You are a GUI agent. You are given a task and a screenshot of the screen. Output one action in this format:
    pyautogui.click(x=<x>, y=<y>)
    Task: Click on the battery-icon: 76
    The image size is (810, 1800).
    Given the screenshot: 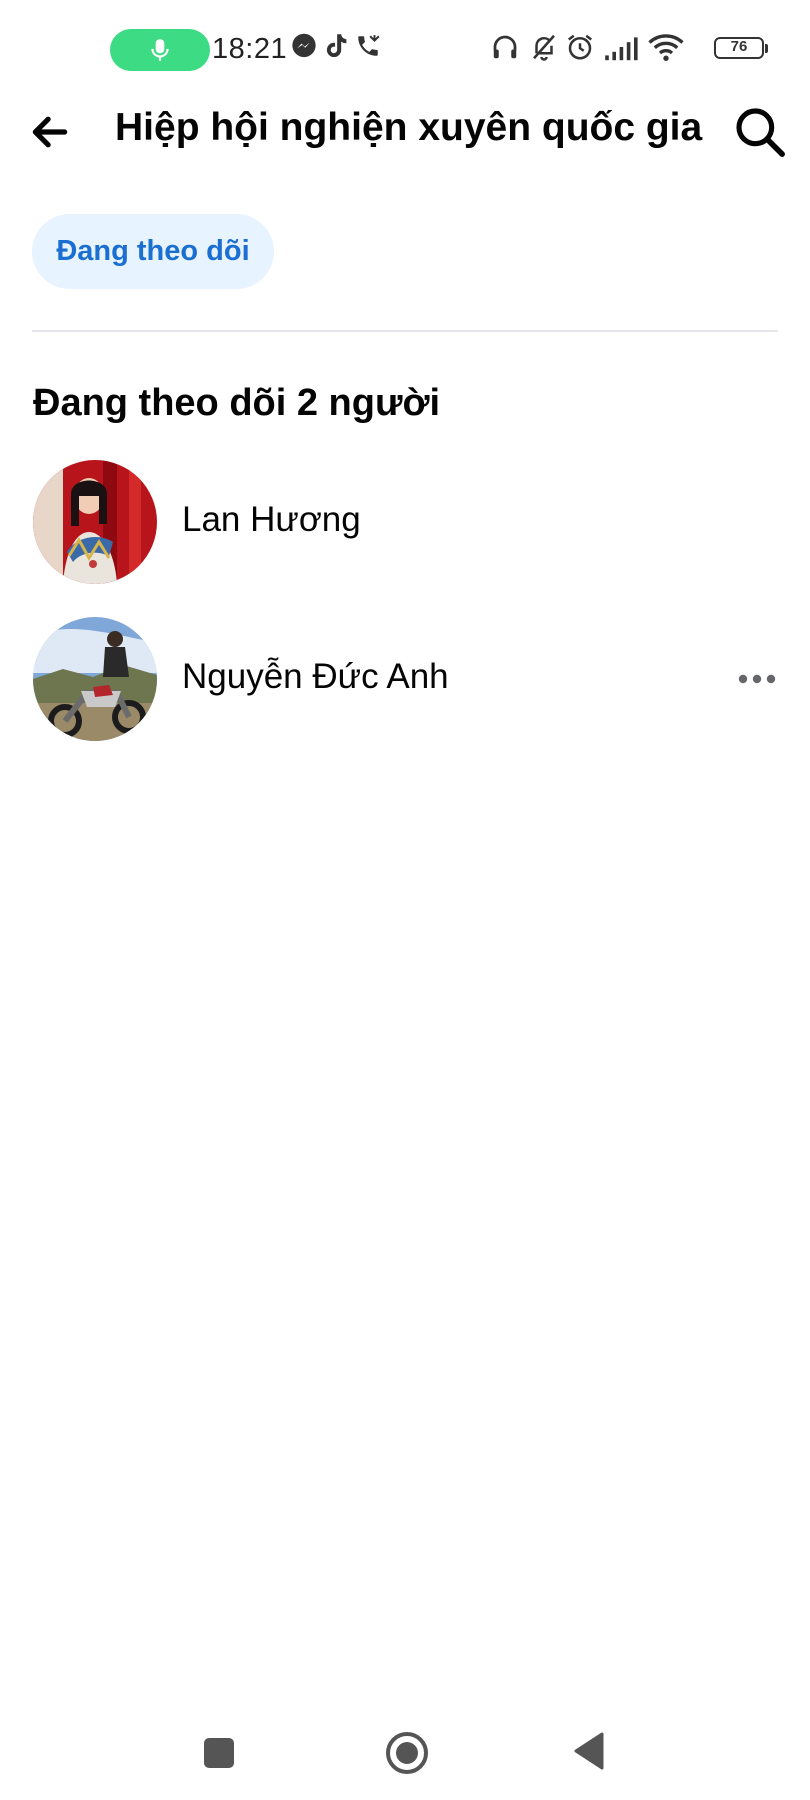 What is the action you would take?
    pyautogui.click(x=739, y=48)
    